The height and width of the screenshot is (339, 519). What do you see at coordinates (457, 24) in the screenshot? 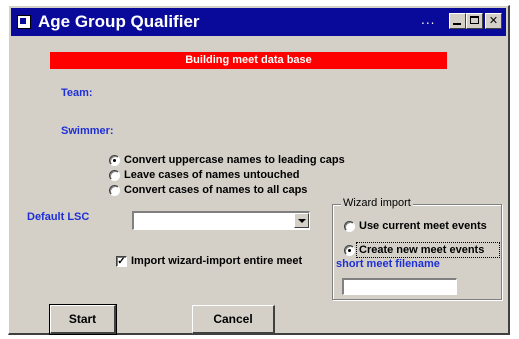
I see `minimize-icon` at bounding box center [457, 24].